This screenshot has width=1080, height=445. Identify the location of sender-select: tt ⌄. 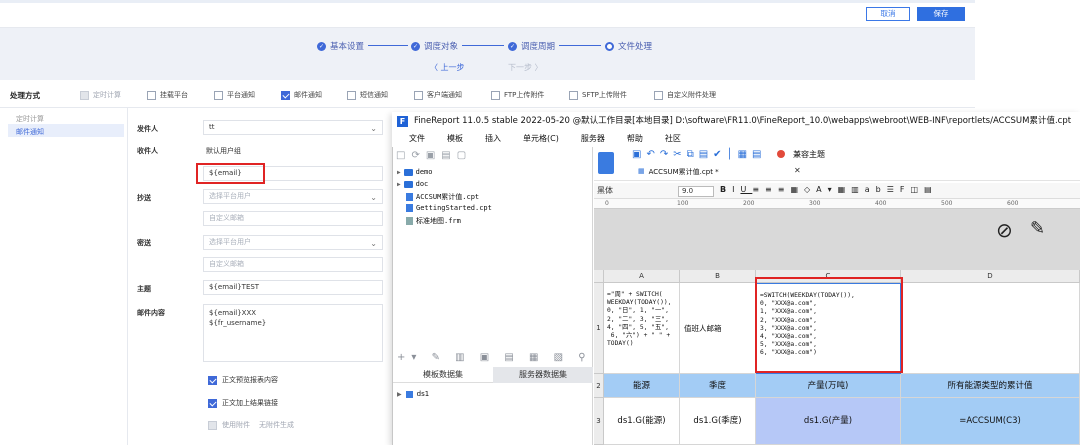
(293, 127).